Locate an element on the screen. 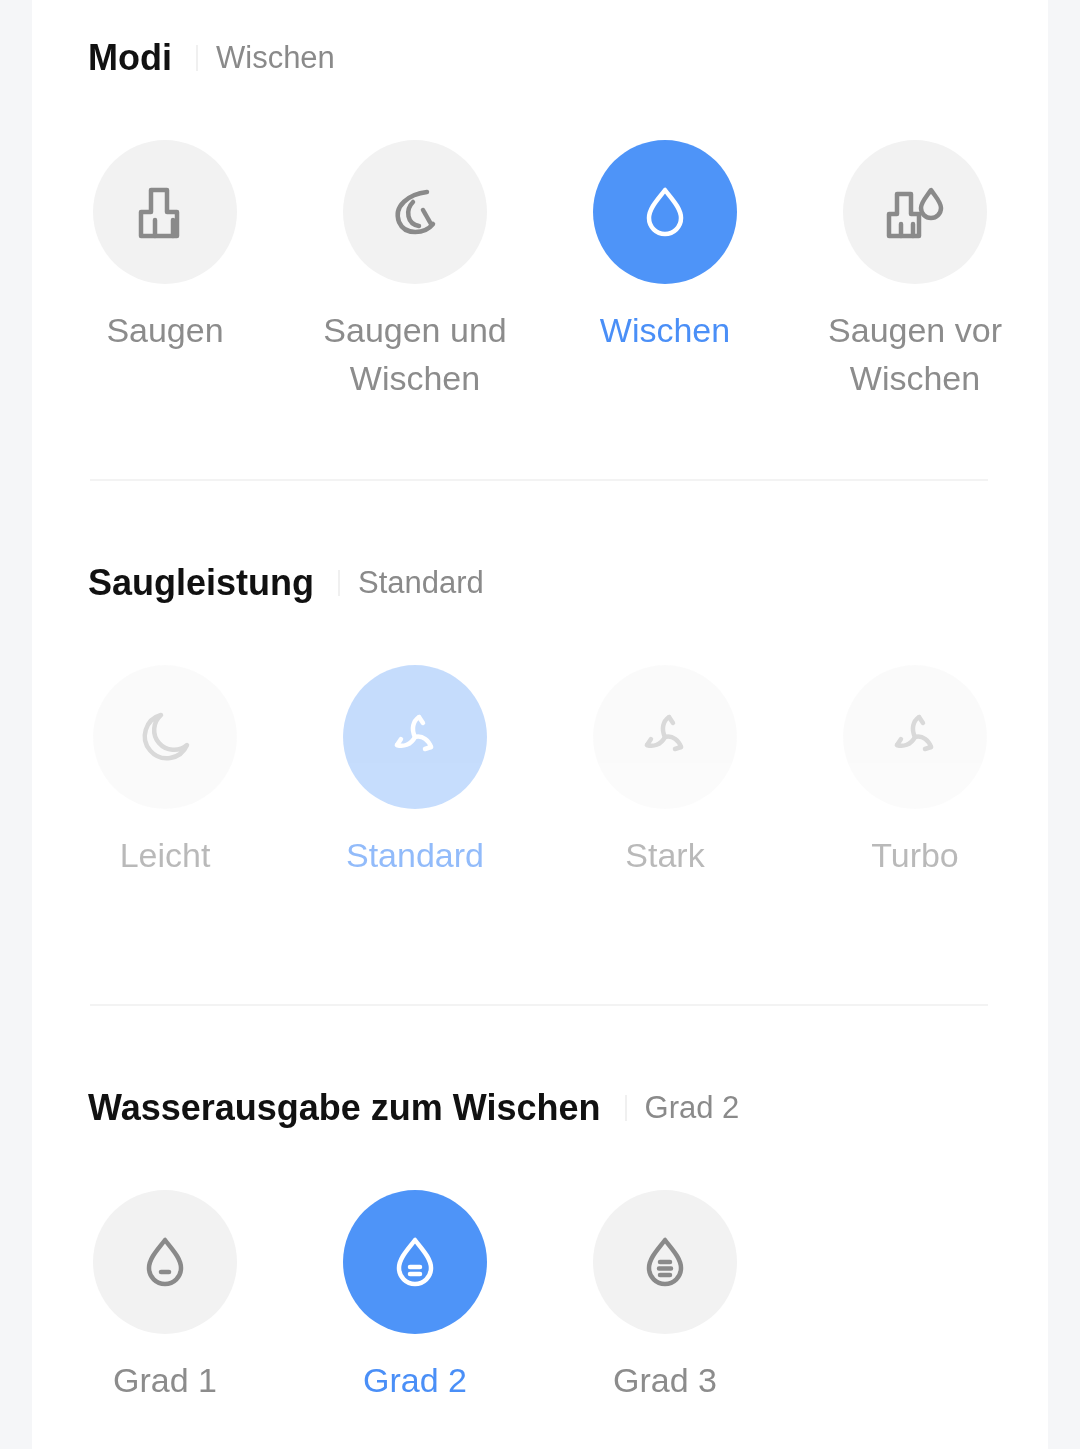 This screenshot has height=1449, width=1080. option-label: Saugen und Wischen is located at coordinates (415, 354).